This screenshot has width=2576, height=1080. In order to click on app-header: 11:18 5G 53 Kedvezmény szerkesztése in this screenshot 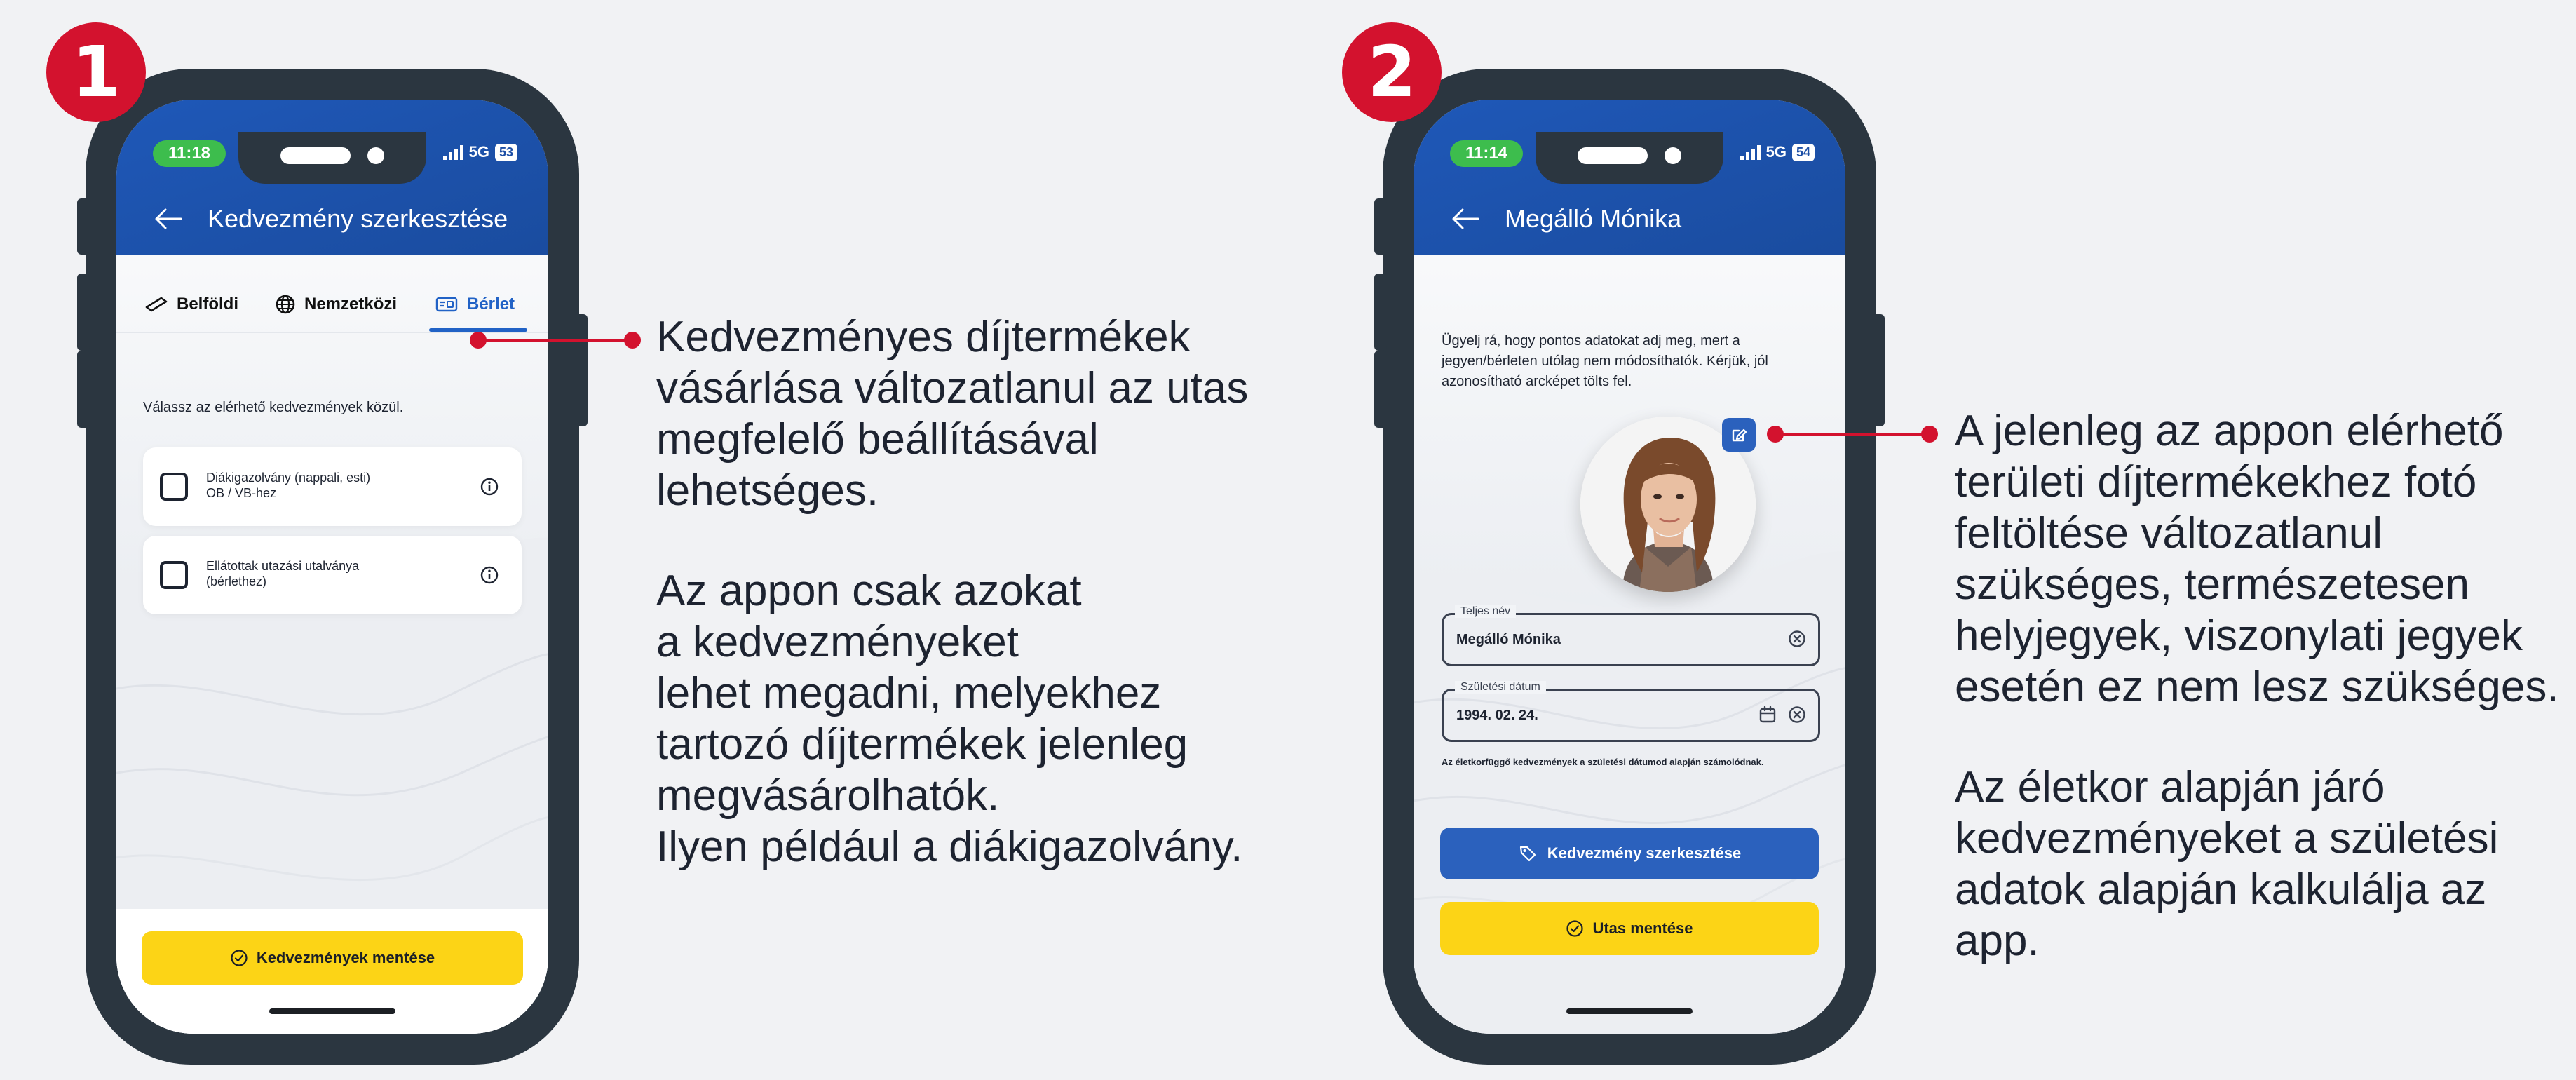, I will do `click(332, 177)`.